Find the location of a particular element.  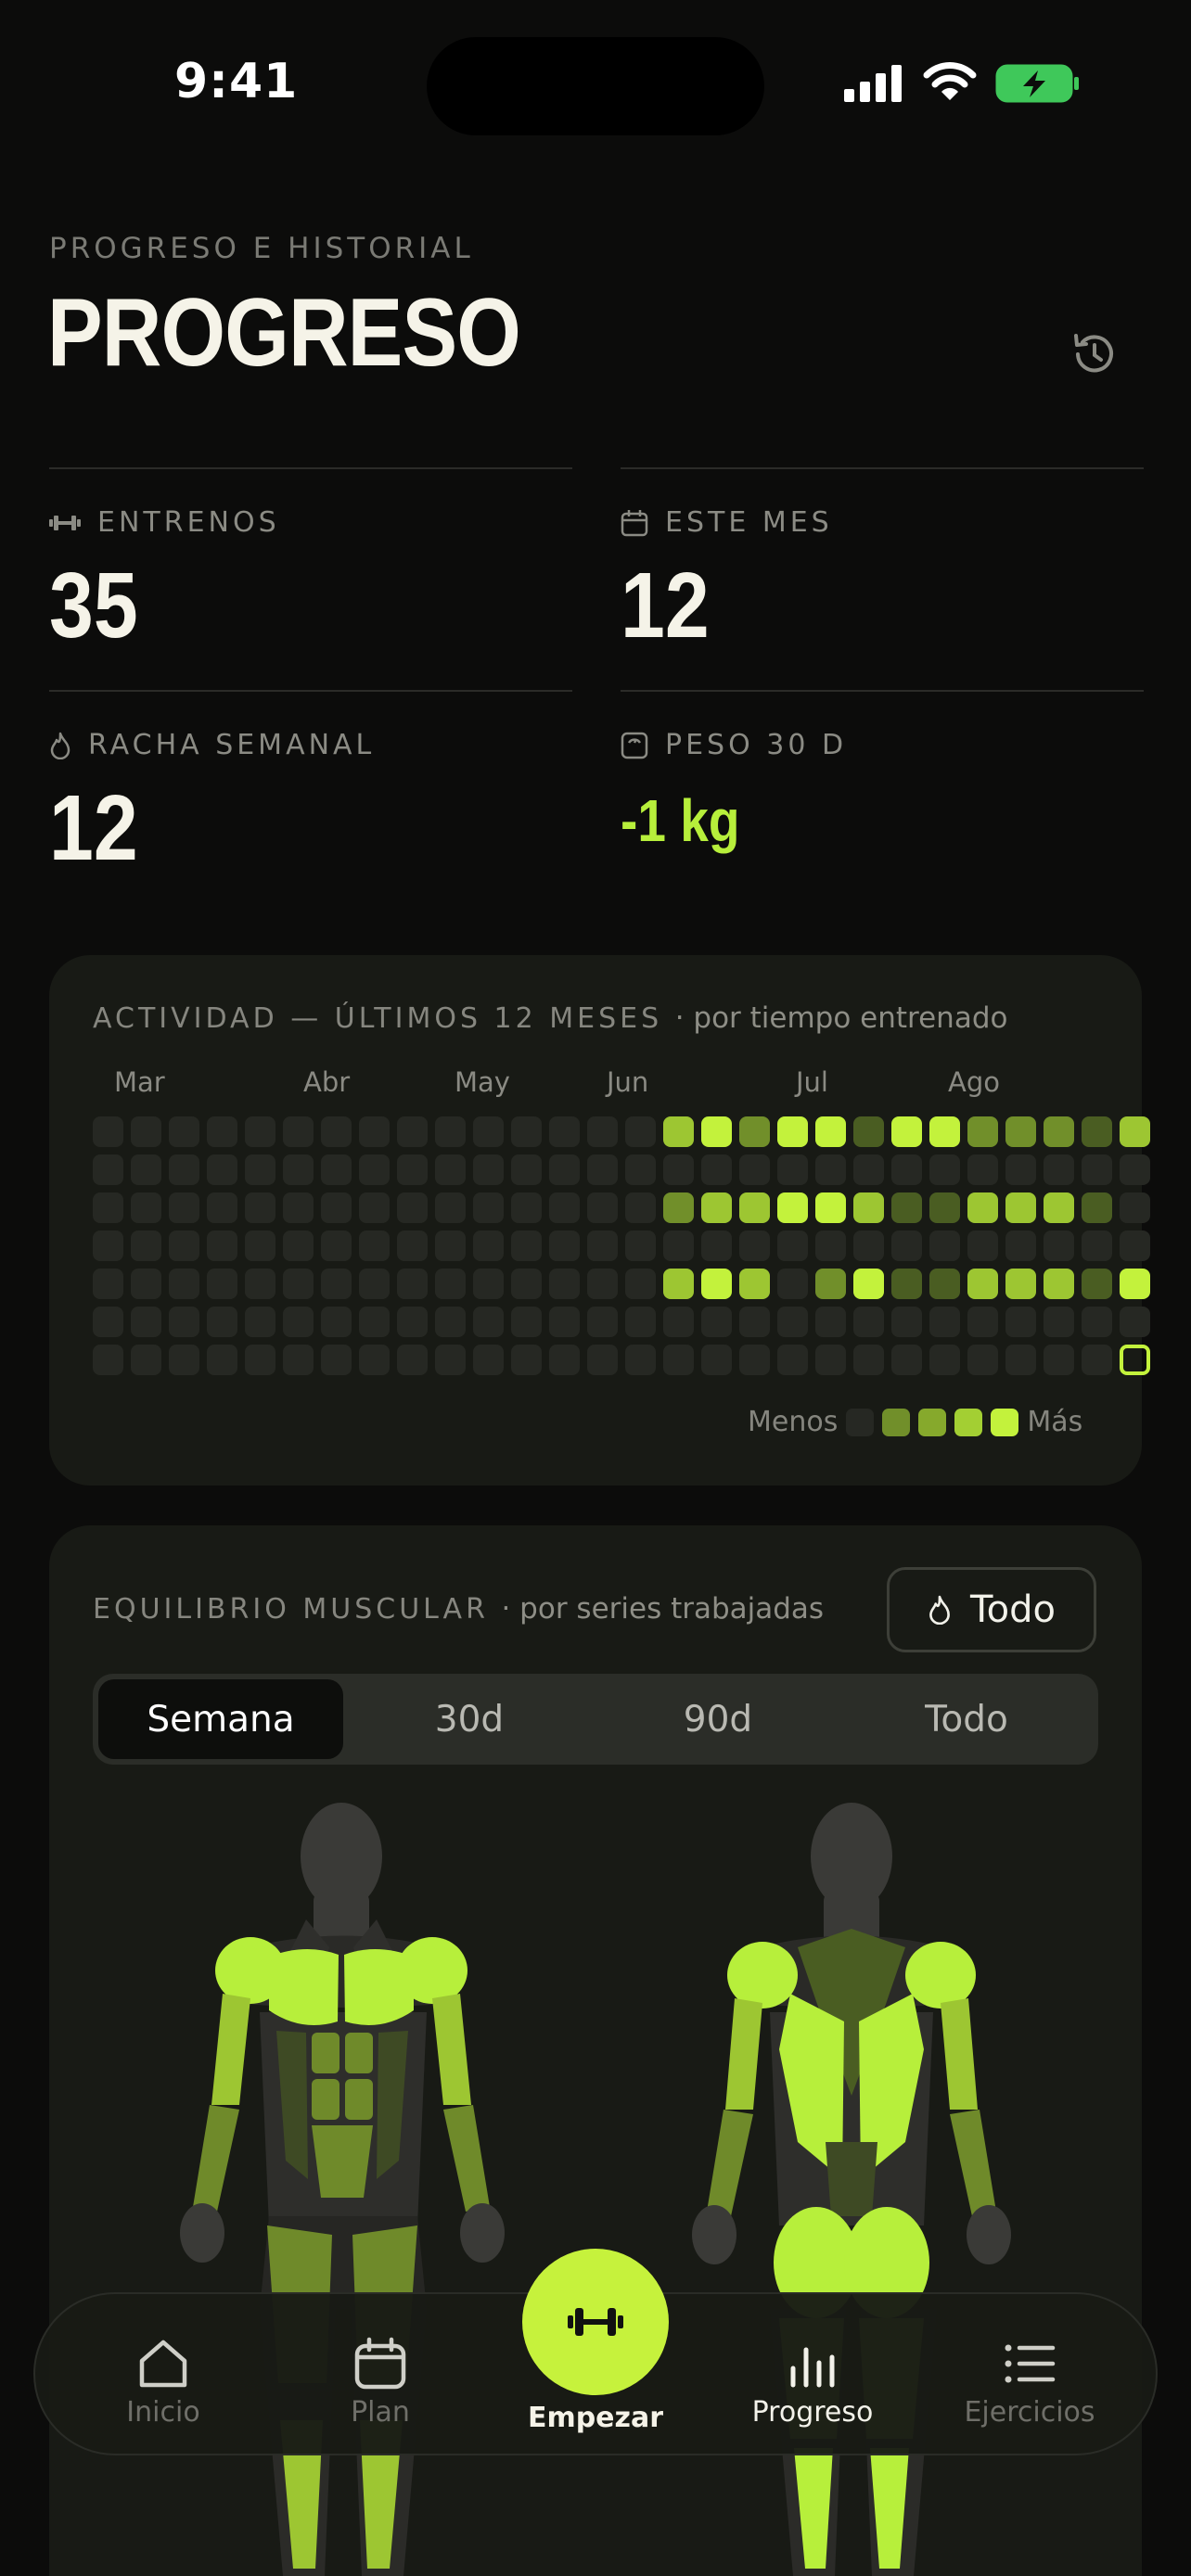

tab-progreso: Progreso is located at coordinates (812, 2380).